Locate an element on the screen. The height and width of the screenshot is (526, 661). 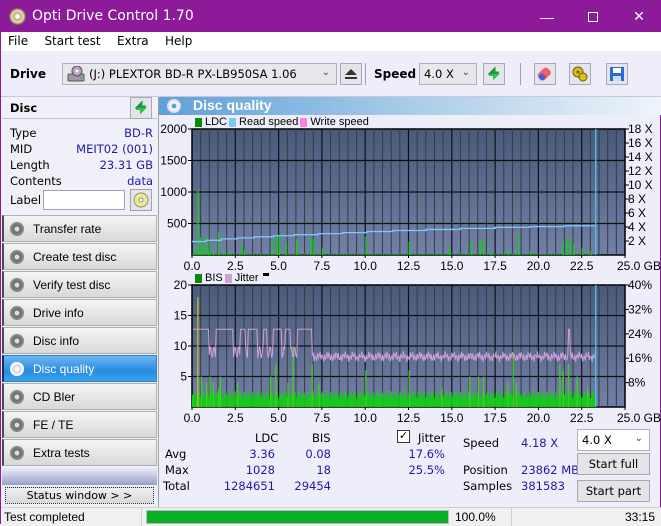
nav-item-fe-te: FE / TE is located at coordinates (79, 424).